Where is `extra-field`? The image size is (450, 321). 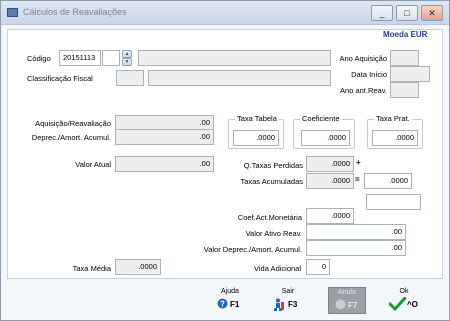
extra-field is located at coordinates (393, 202).